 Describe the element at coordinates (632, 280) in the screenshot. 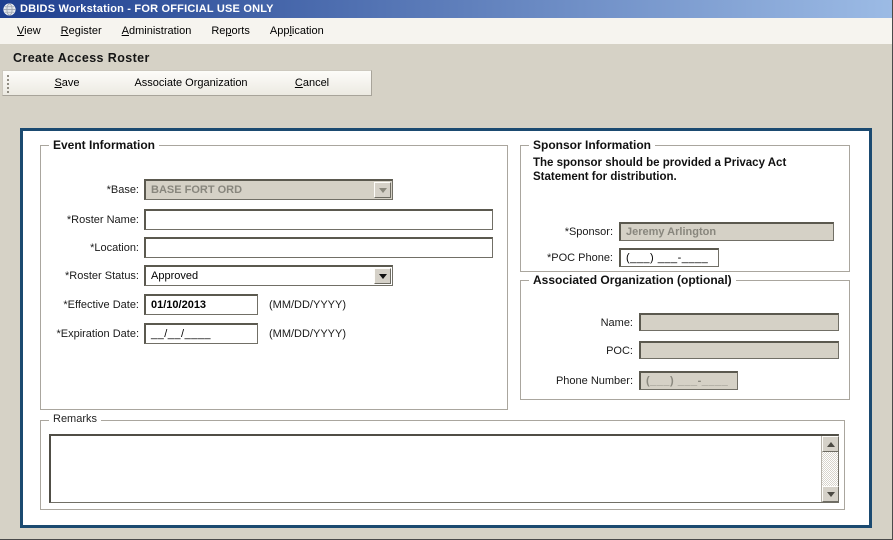

I see `associated-organization-title: Associated Organization (optional)` at that location.